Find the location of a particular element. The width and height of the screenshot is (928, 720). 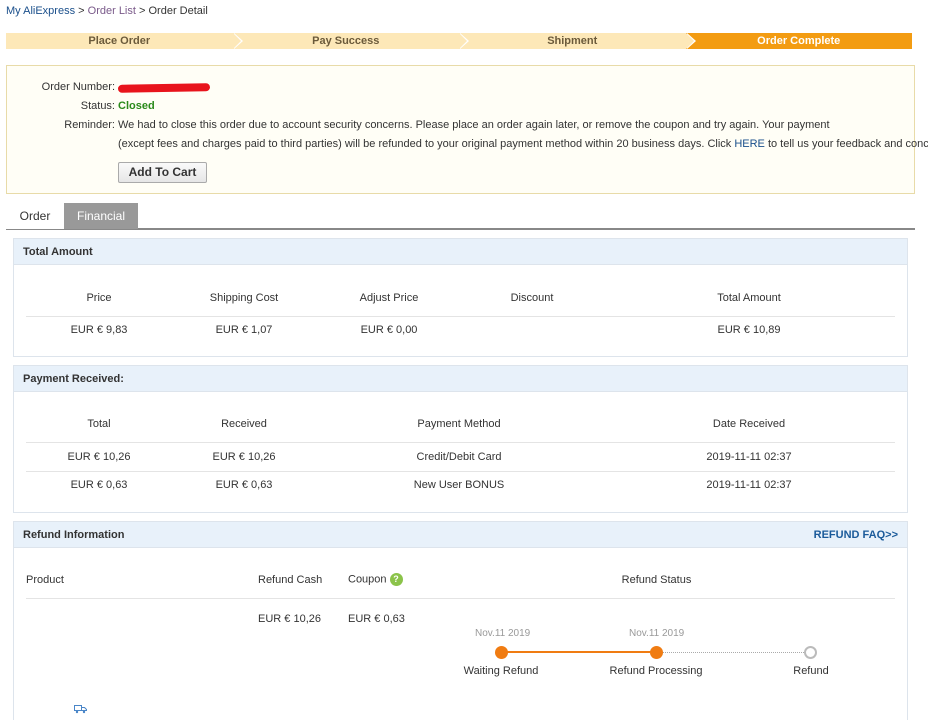

column-header-received: Received is located at coordinates (244, 424).